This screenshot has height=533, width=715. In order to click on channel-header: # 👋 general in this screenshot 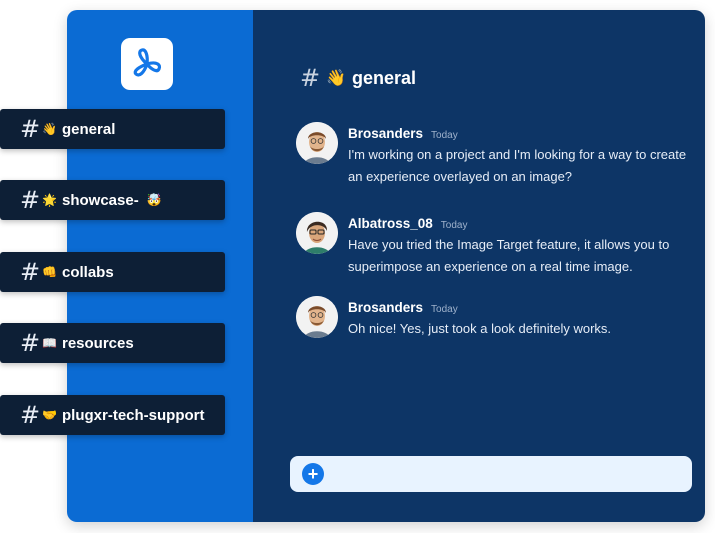, I will do `click(358, 78)`.